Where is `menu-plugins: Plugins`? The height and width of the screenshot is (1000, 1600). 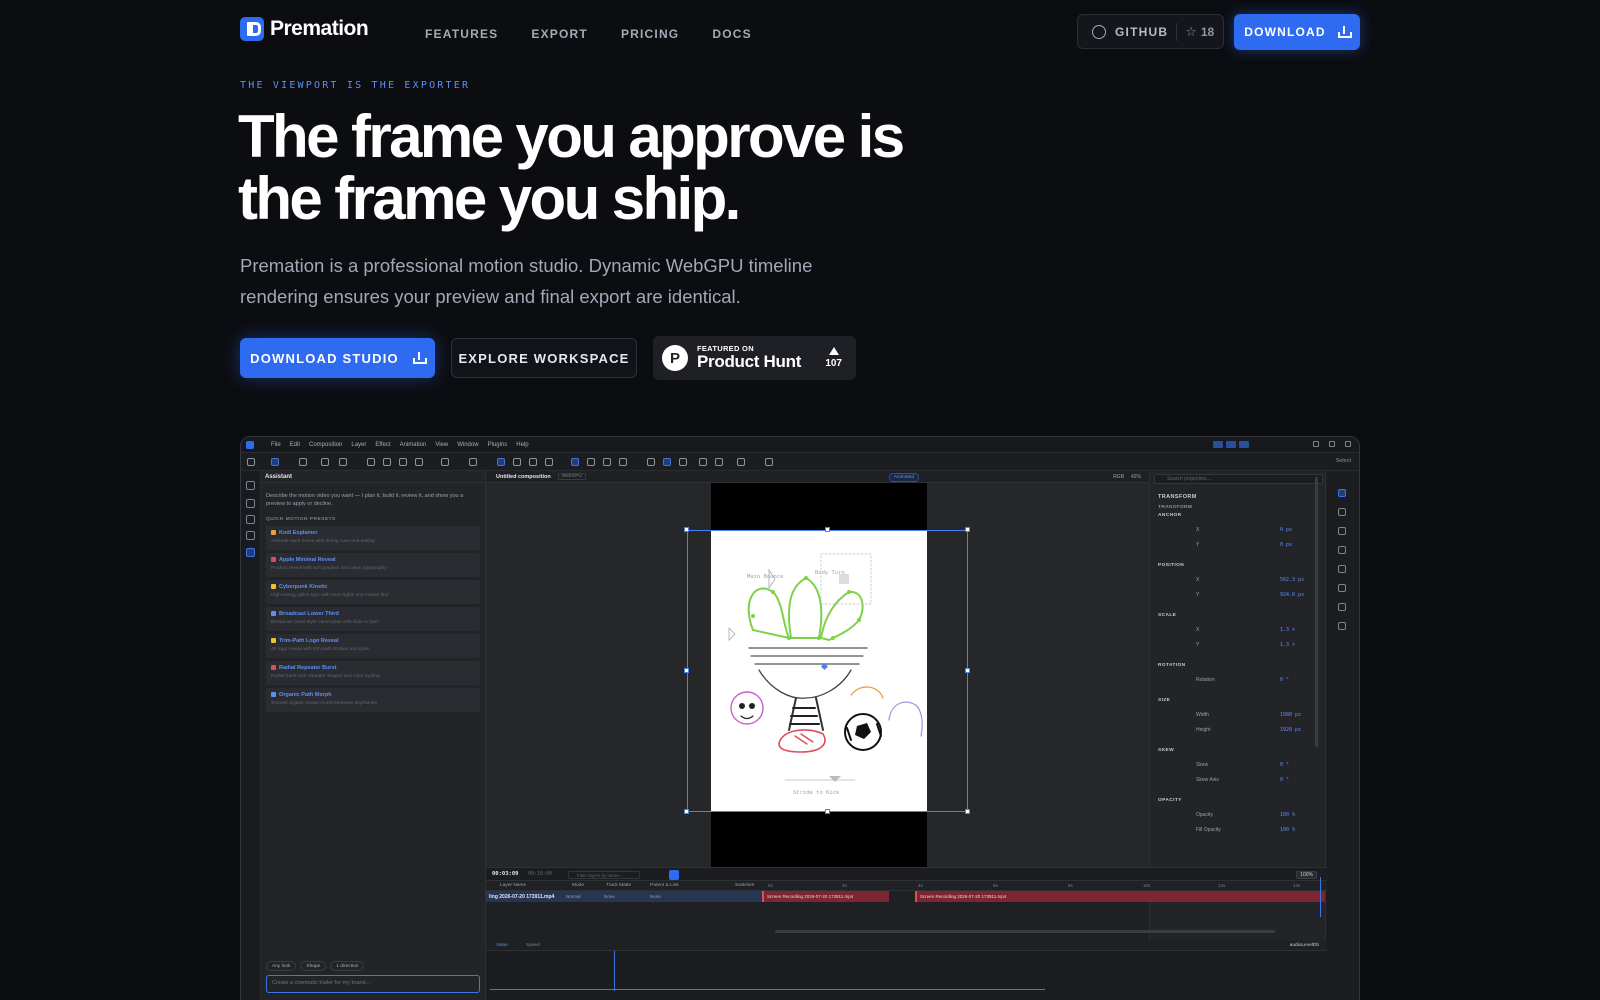 menu-plugins: Plugins is located at coordinates (498, 445).